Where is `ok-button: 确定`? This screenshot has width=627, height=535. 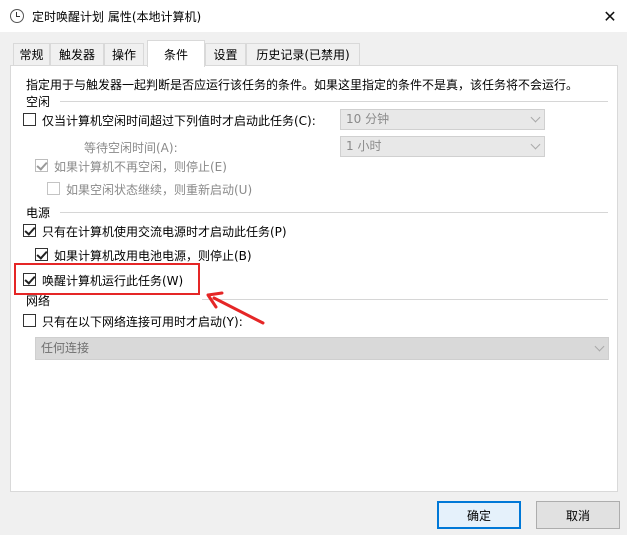 ok-button: 确定 is located at coordinates (479, 515).